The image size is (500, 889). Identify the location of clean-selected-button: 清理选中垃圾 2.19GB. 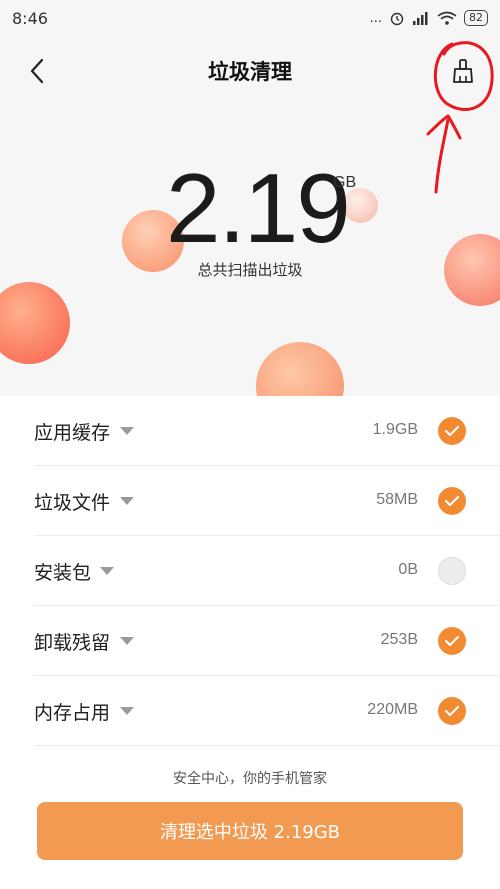
(250, 831).